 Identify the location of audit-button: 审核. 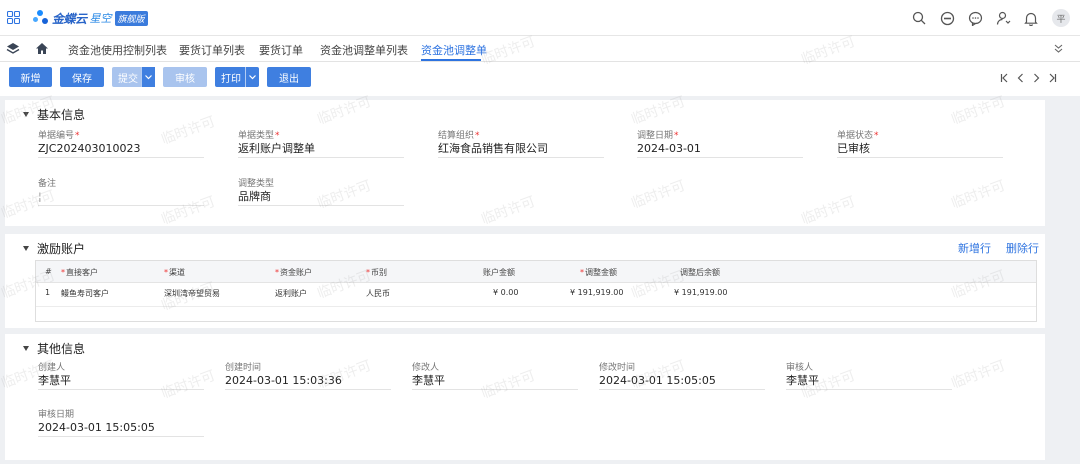
(185, 77).